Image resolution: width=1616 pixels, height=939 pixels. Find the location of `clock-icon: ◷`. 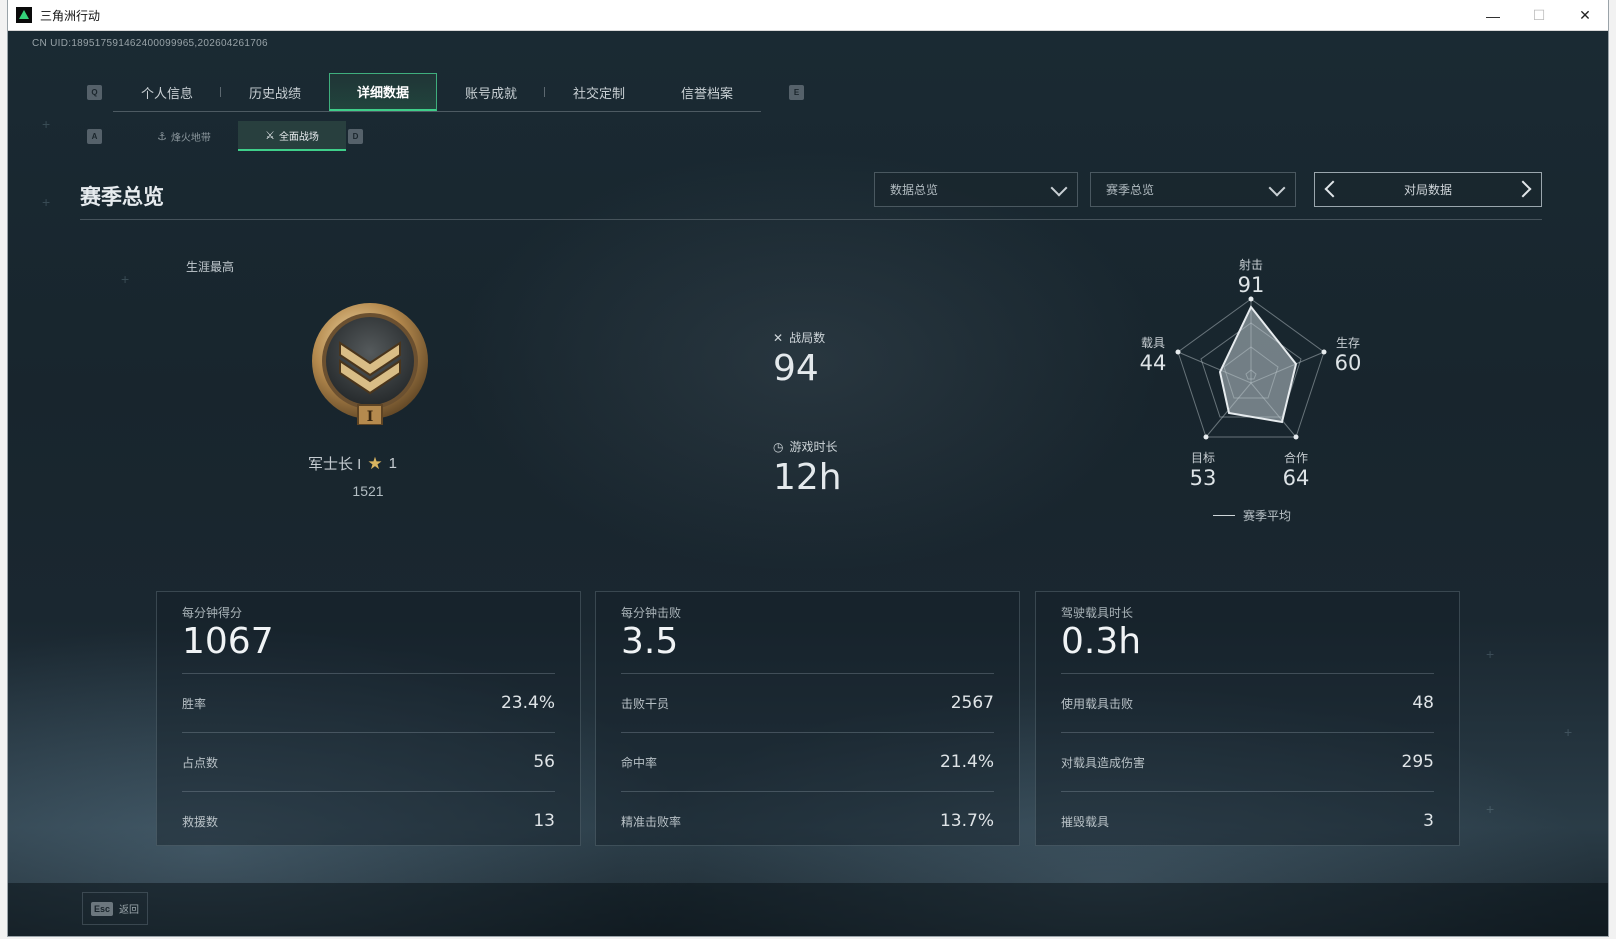

clock-icon: ◷ is located at coordinates (778, 446).